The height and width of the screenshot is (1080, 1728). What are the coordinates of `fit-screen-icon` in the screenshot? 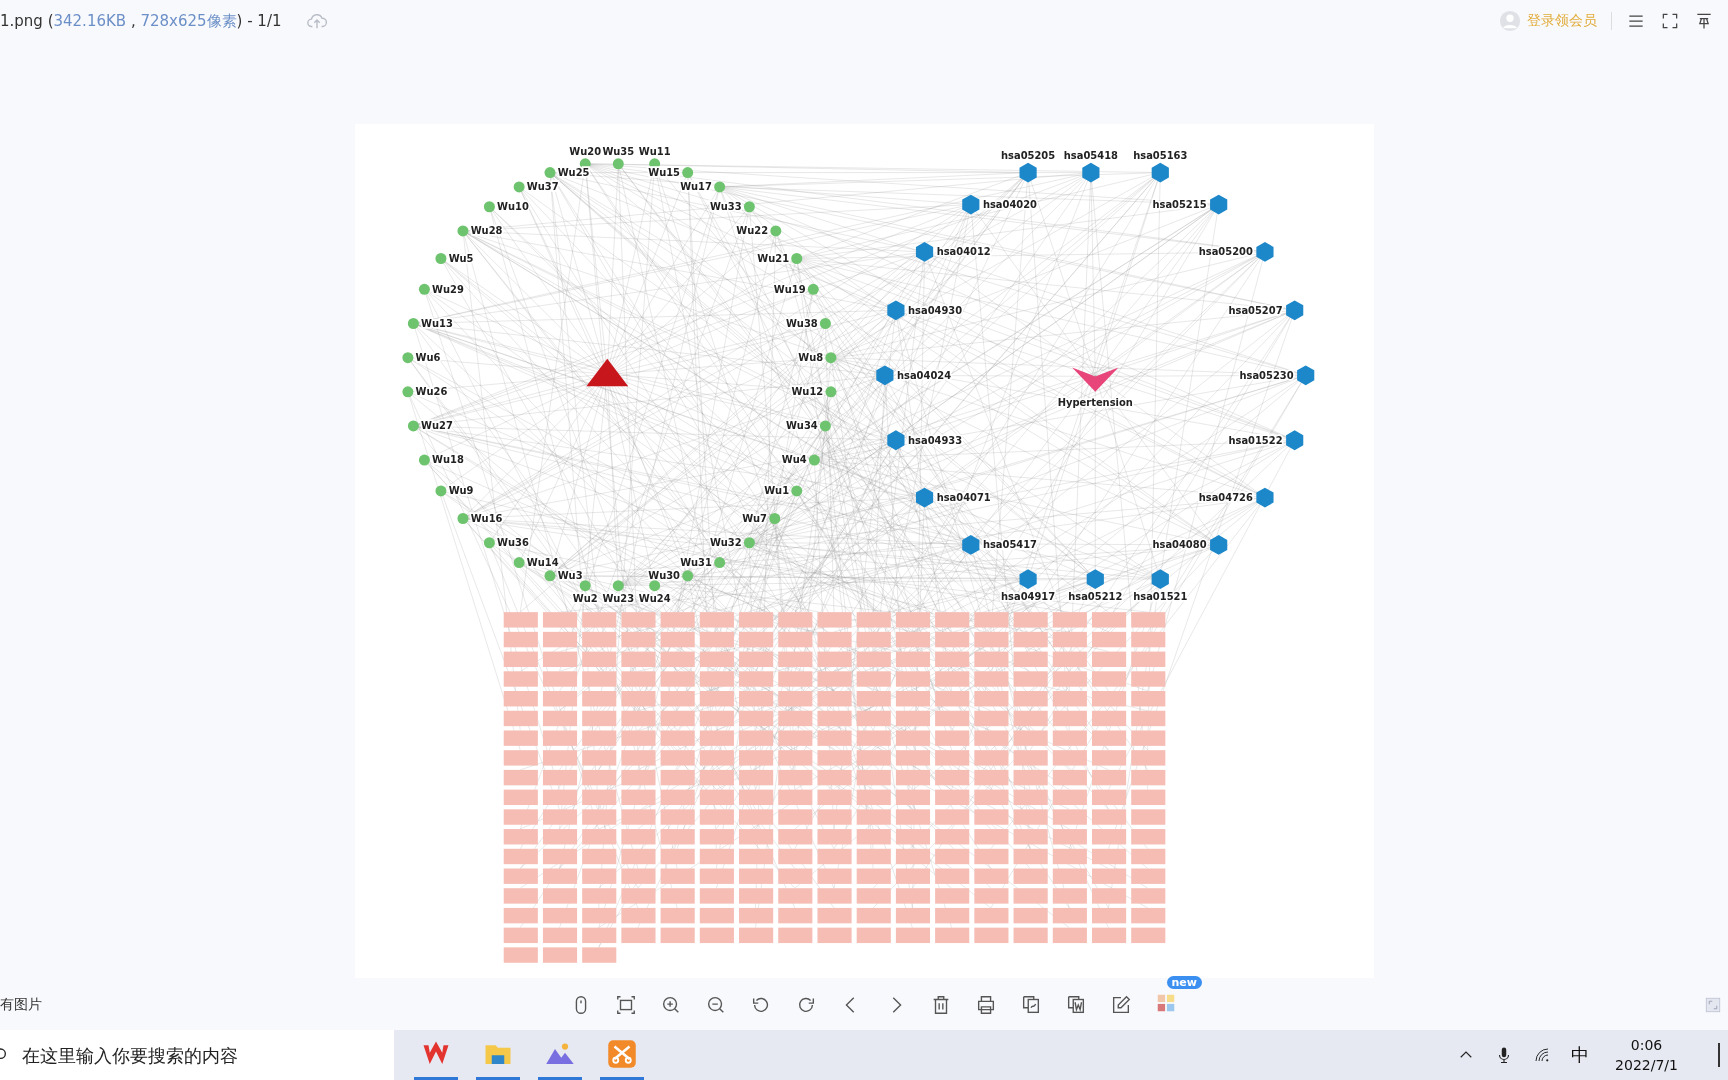 It's located at (625, 1005).